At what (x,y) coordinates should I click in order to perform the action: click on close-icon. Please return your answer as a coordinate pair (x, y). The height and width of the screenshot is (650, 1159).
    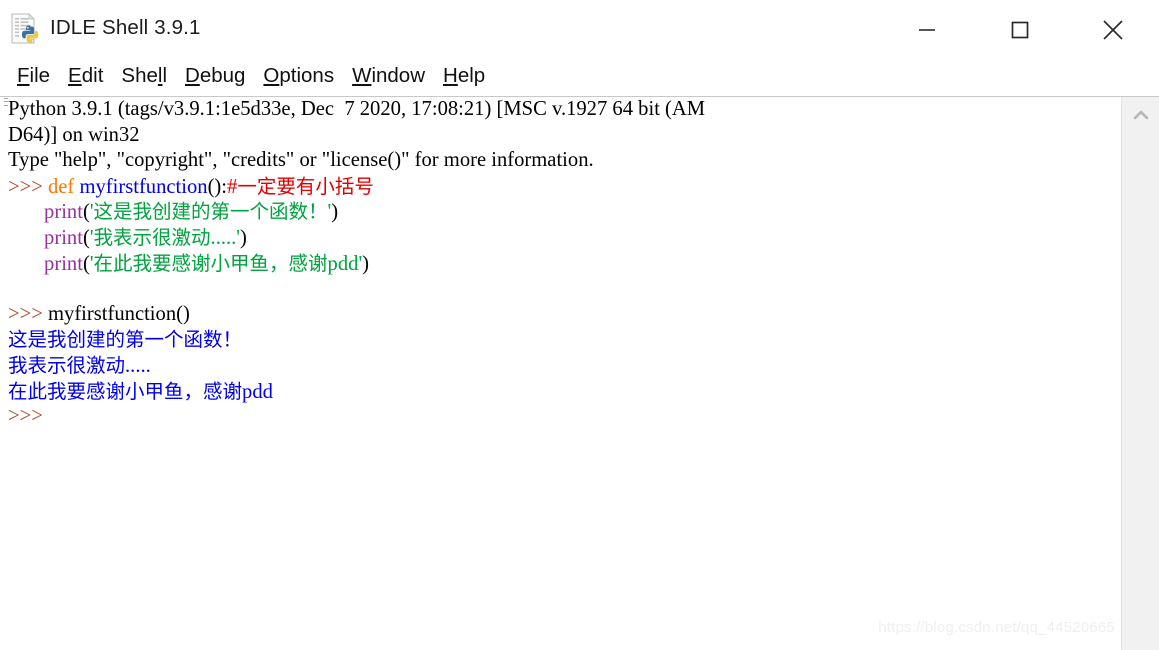
    Looking at the image, I should click on (1112, 29).